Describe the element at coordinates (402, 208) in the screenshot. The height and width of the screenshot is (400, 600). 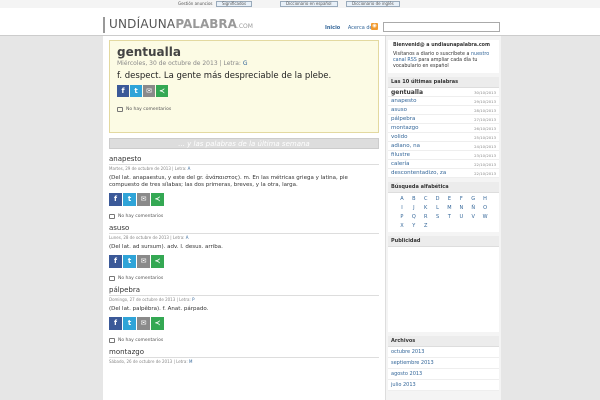
I see `alphabet-letter-link: I` at that location.